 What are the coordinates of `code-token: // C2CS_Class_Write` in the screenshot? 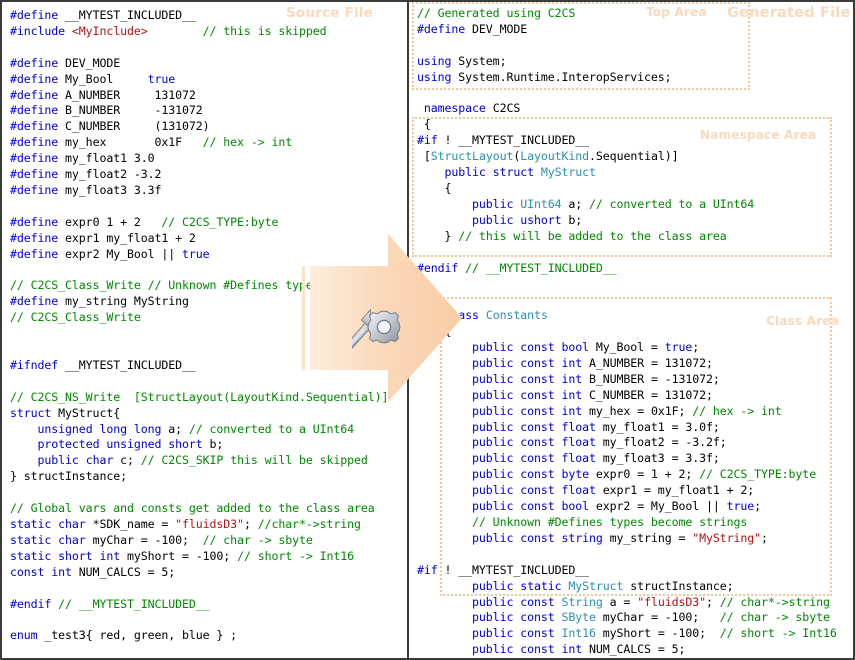 It's located at (75, 317).